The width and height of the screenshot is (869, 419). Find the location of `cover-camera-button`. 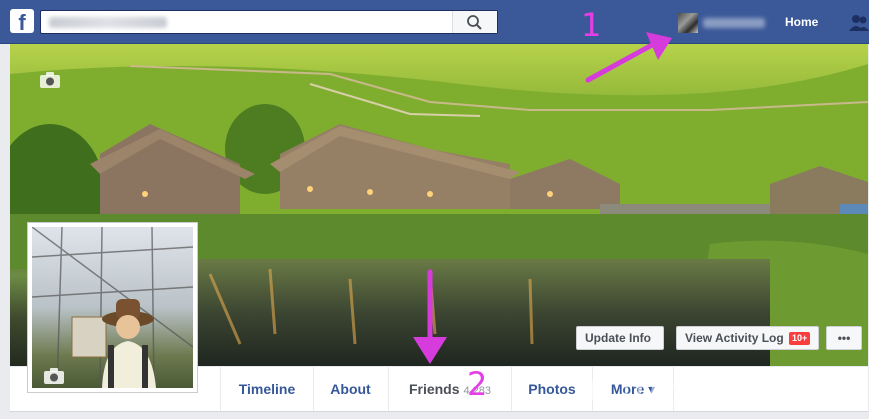

cover-camera-button is located at coordinates (50, 80).